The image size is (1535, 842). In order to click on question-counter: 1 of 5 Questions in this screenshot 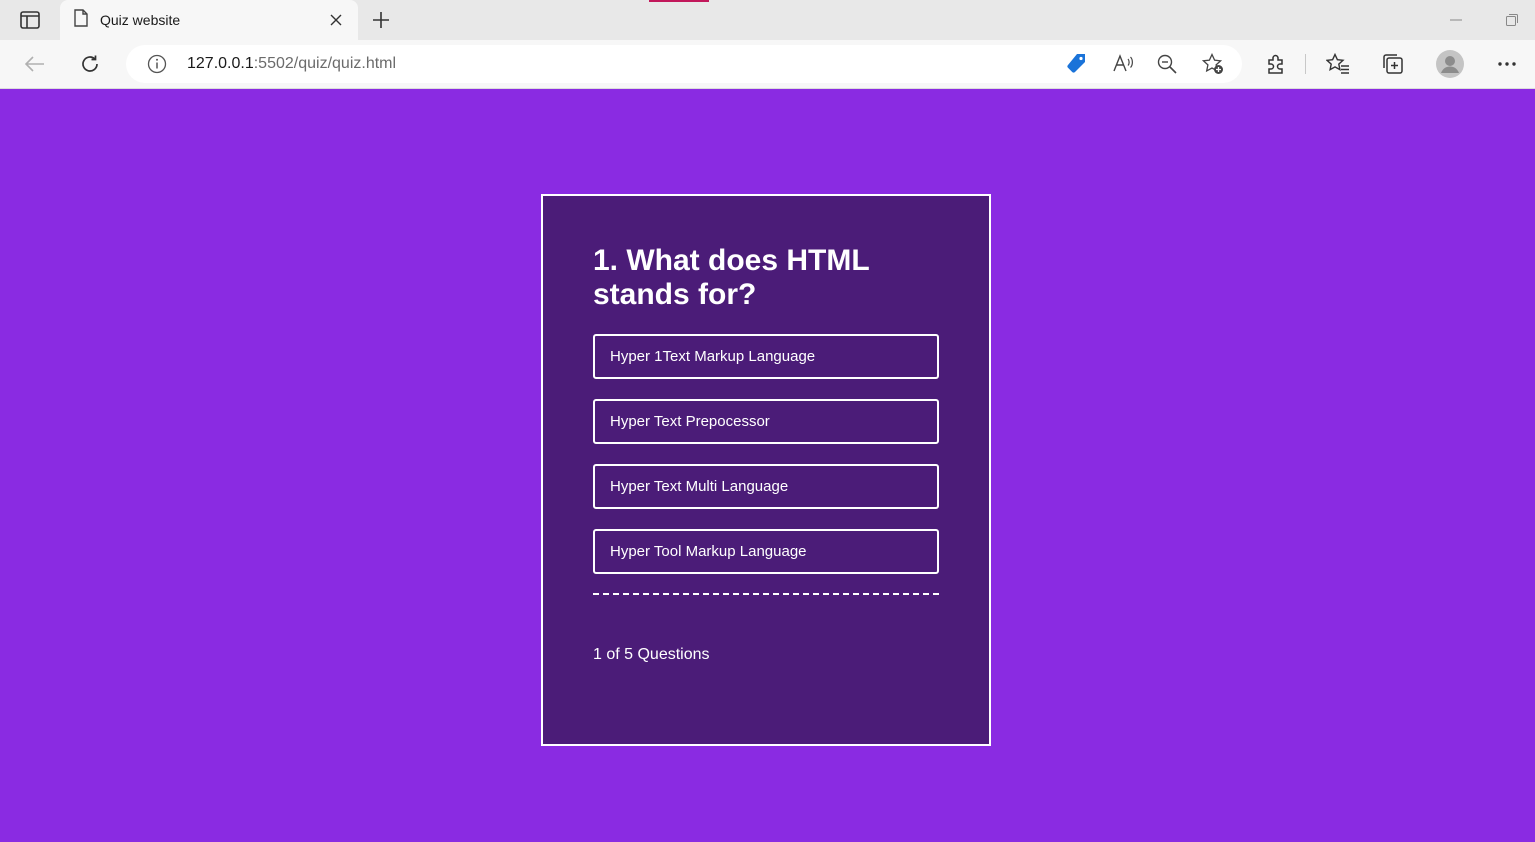, I will do `click(651, 654)`.